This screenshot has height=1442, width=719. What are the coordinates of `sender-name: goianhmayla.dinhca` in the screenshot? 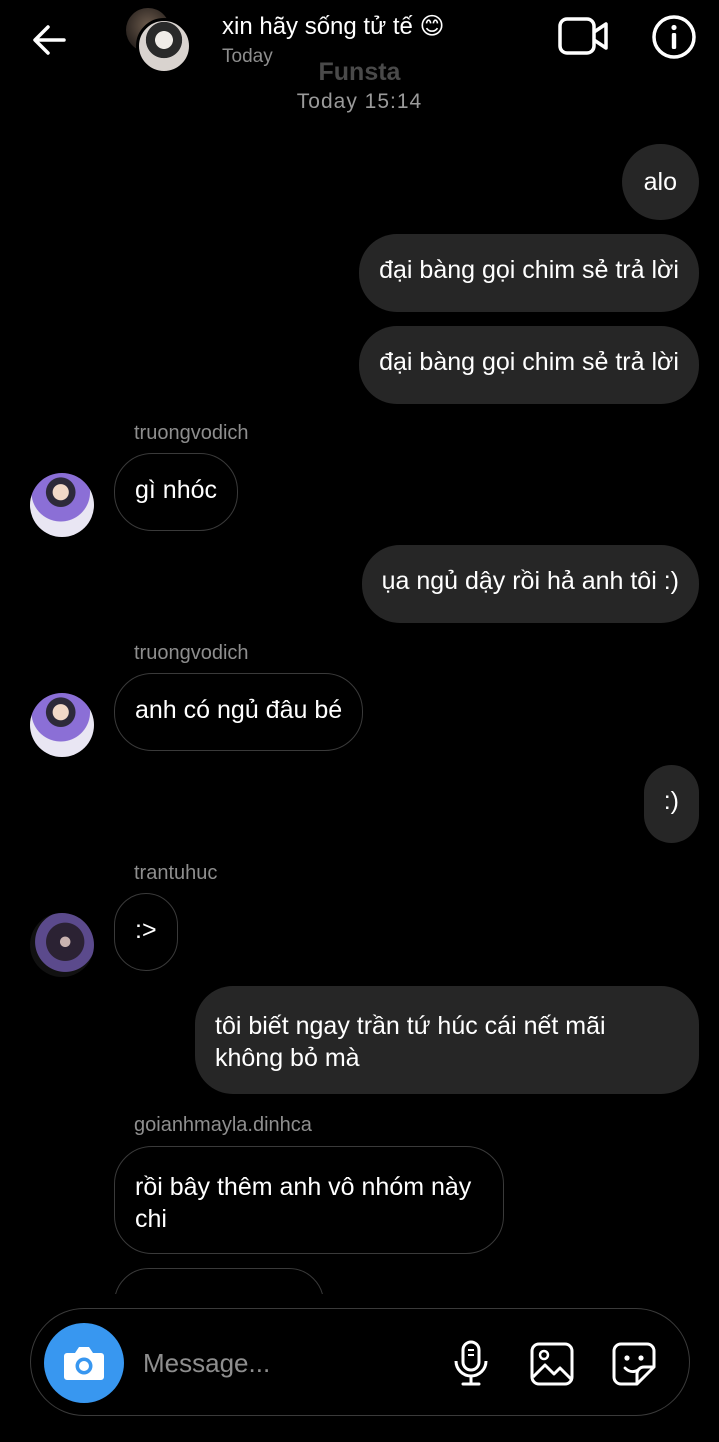 It's located at (223, 1125).